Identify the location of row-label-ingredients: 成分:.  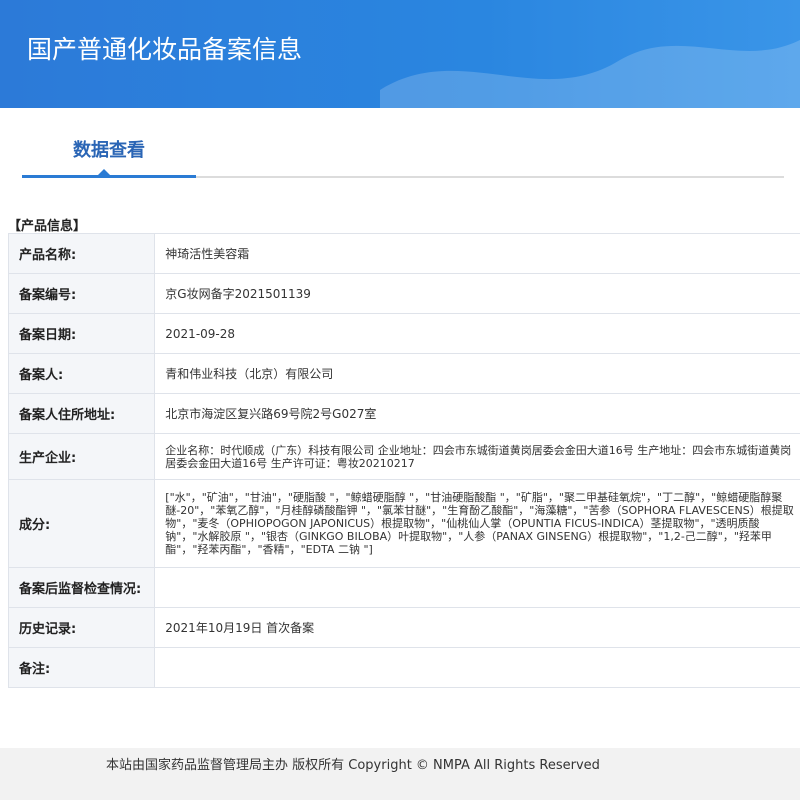
(81, 523).